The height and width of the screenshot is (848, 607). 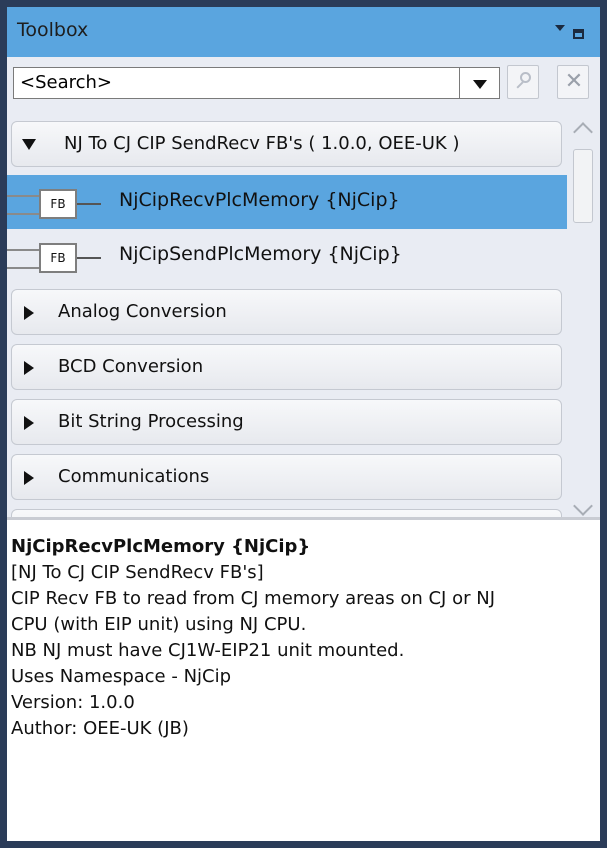 What do you see at coordinates (286, 422) in the screenshot?
I see `group-header-bit-string-processing: Bit String Processing` at bounding box center [286, 422].